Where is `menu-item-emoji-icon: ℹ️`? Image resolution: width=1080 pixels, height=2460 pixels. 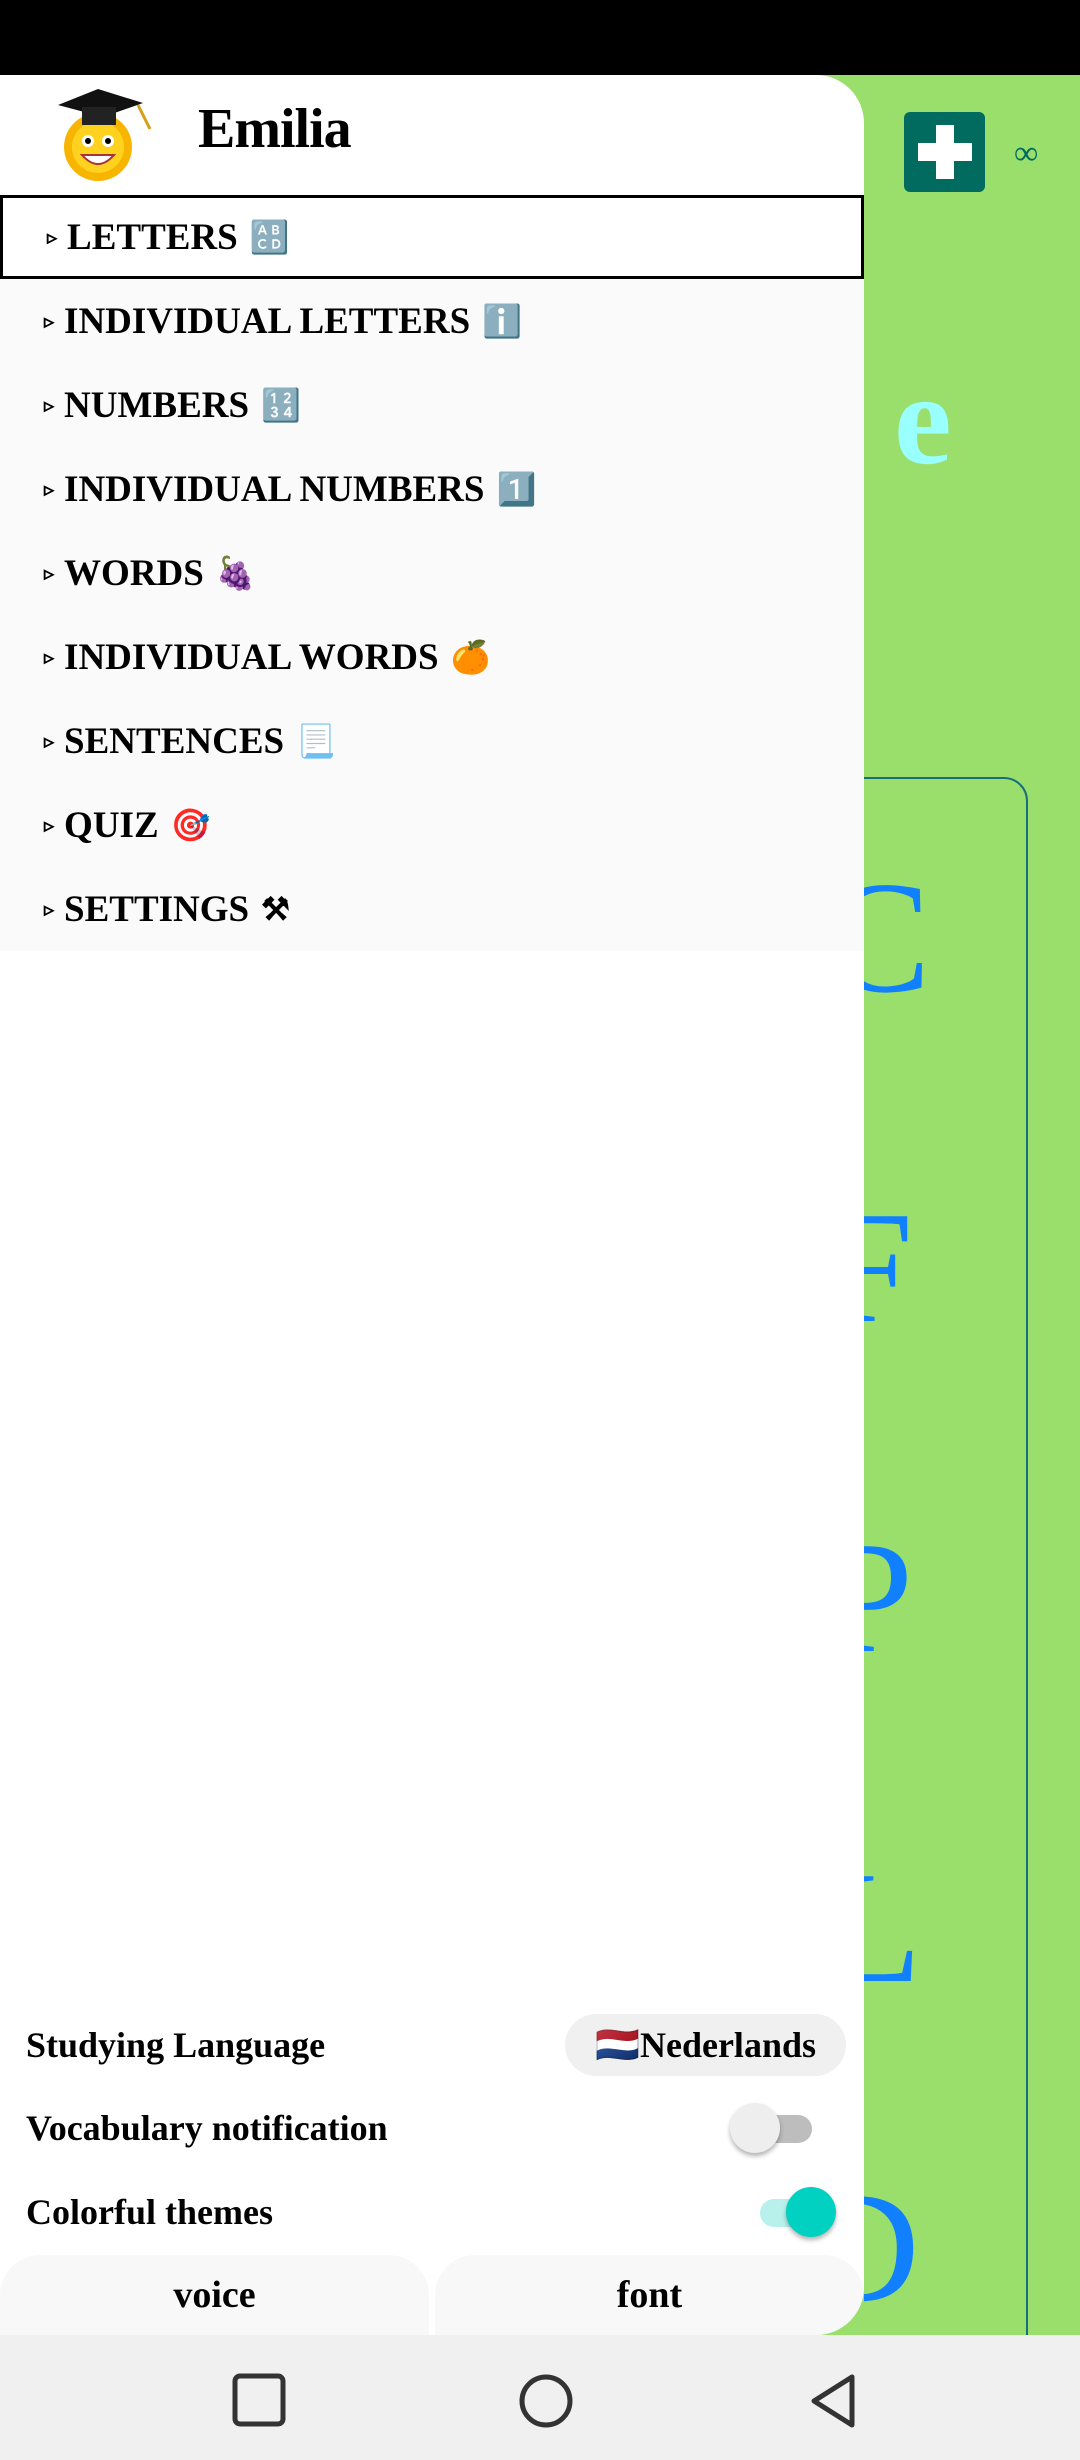 menu-item-emoji-icon: ℹ️ is located at coordinates (502, 321).